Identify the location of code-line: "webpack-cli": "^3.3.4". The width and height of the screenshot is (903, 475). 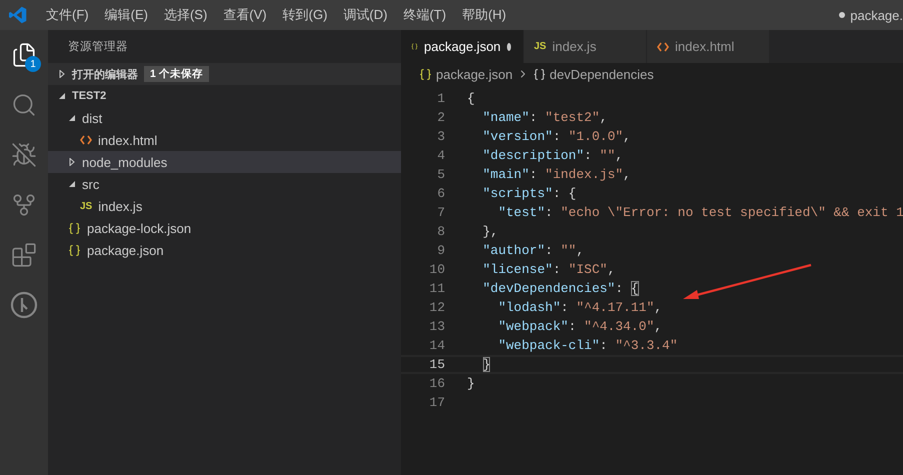
(587, 345).